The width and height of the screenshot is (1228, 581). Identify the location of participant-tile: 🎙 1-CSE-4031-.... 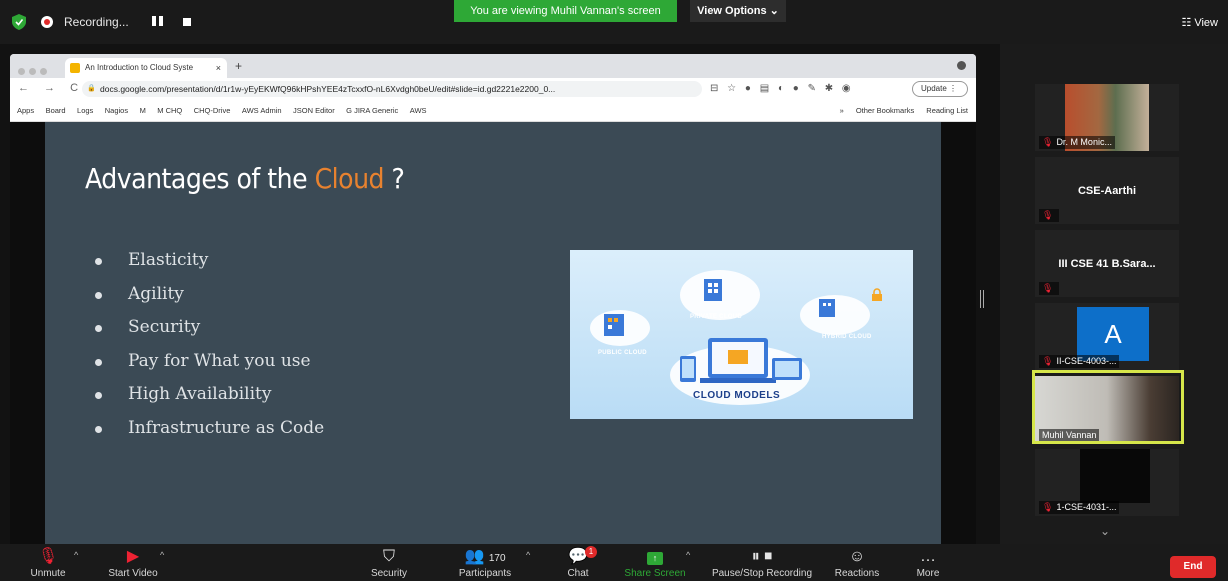
(1107, 482).